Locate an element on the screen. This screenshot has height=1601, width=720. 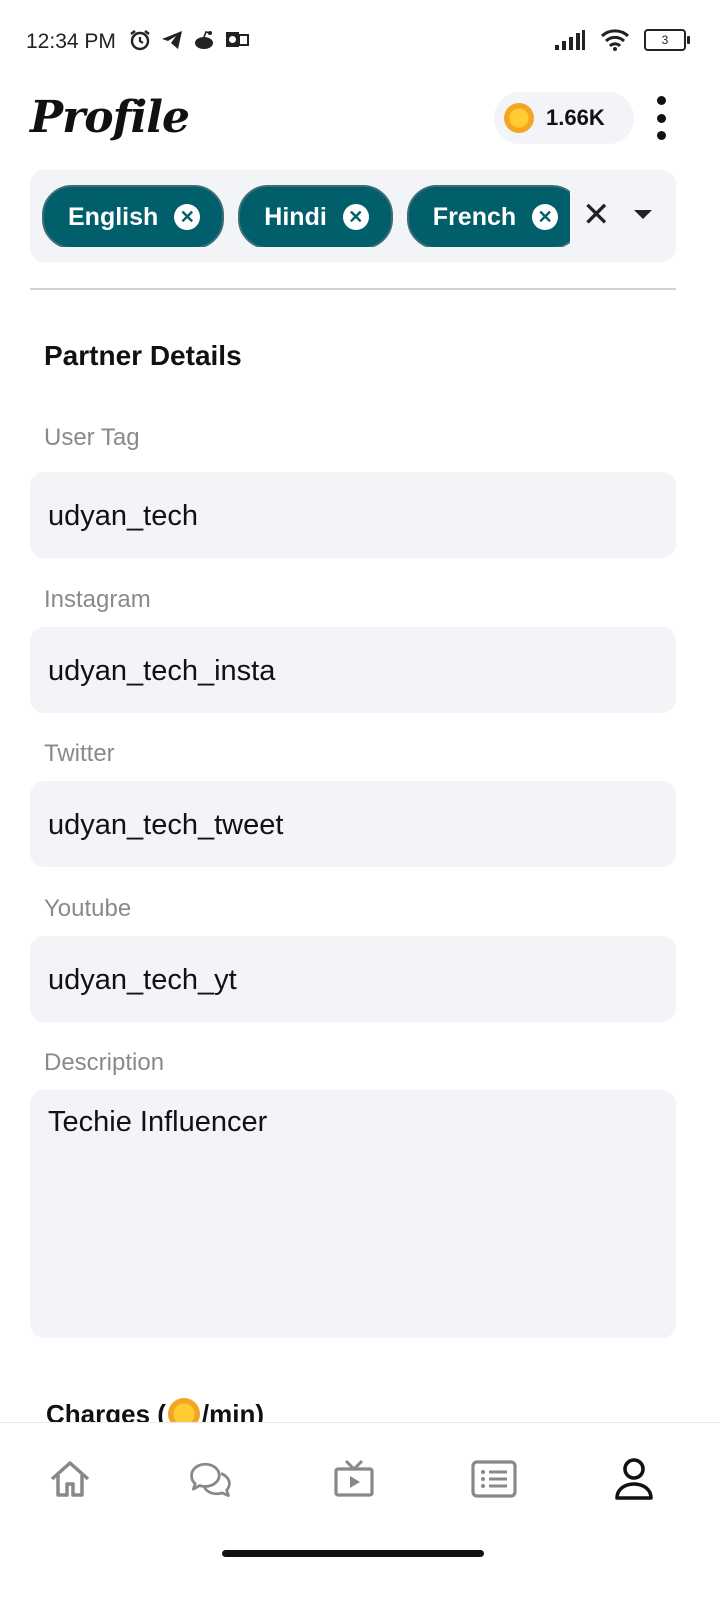
live-tv-icon is located at coordinates (354, 1478).